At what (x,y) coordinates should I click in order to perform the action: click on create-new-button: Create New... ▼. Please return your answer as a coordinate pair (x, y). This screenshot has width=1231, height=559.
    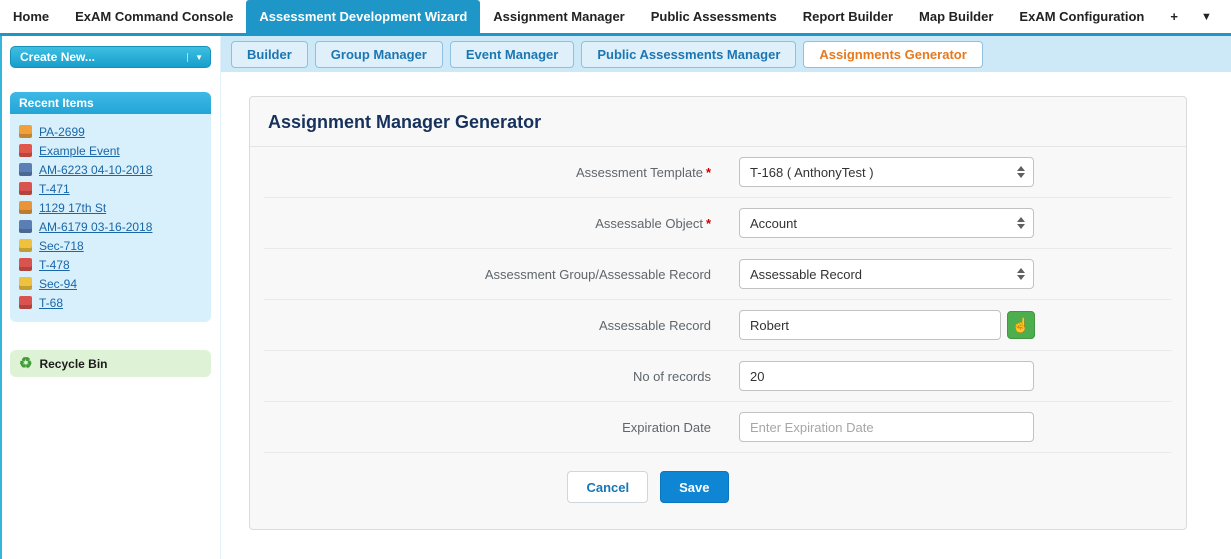
    Looking at the image, I should click on (110, 57).